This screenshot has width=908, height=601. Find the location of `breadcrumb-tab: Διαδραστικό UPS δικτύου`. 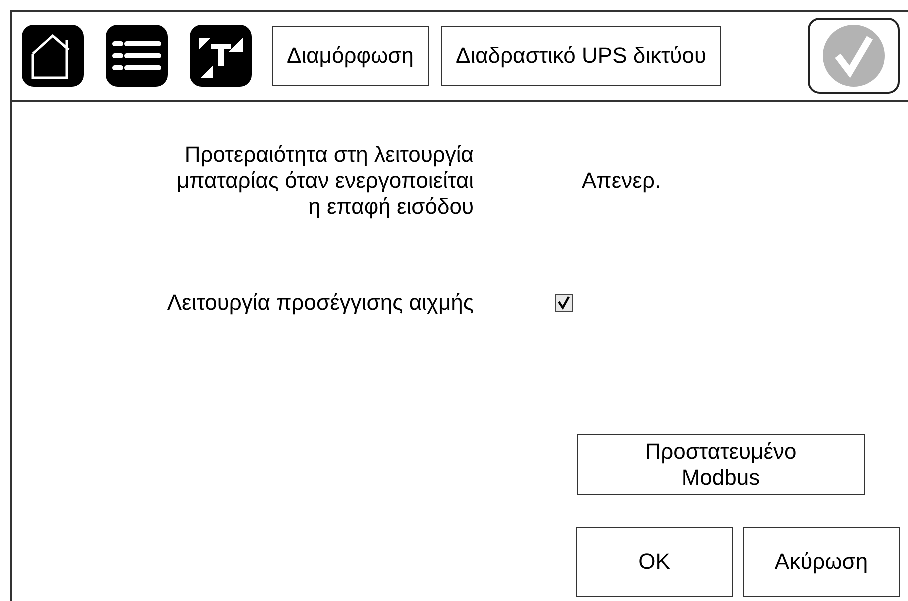

breadcrumb-tab: Διαδραστικό UPS δικτύου is located at coordinates (581, 56).